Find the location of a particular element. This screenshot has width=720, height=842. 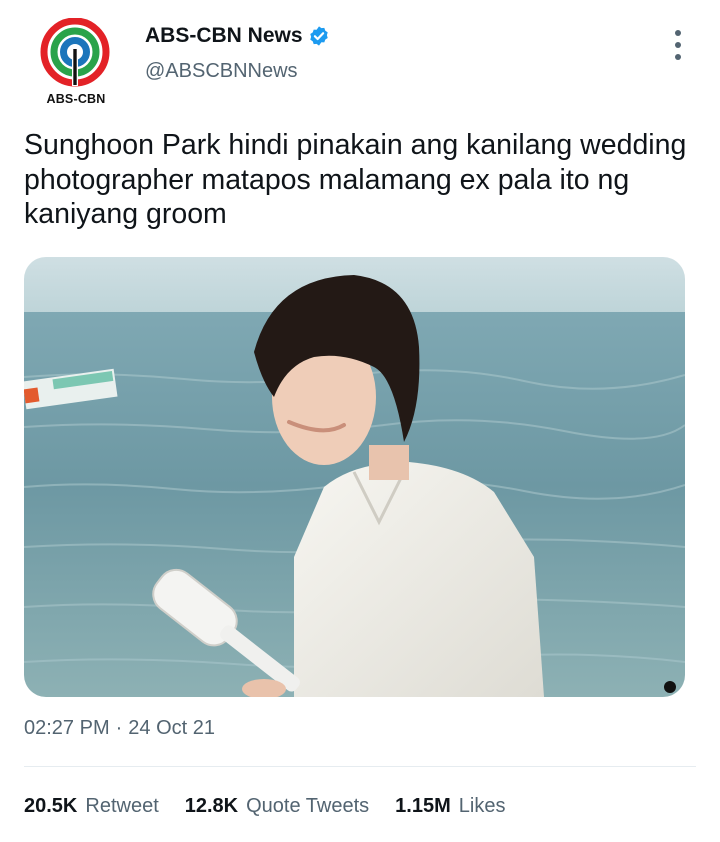

likes-label: Likes is located at coordinates (482, 806).